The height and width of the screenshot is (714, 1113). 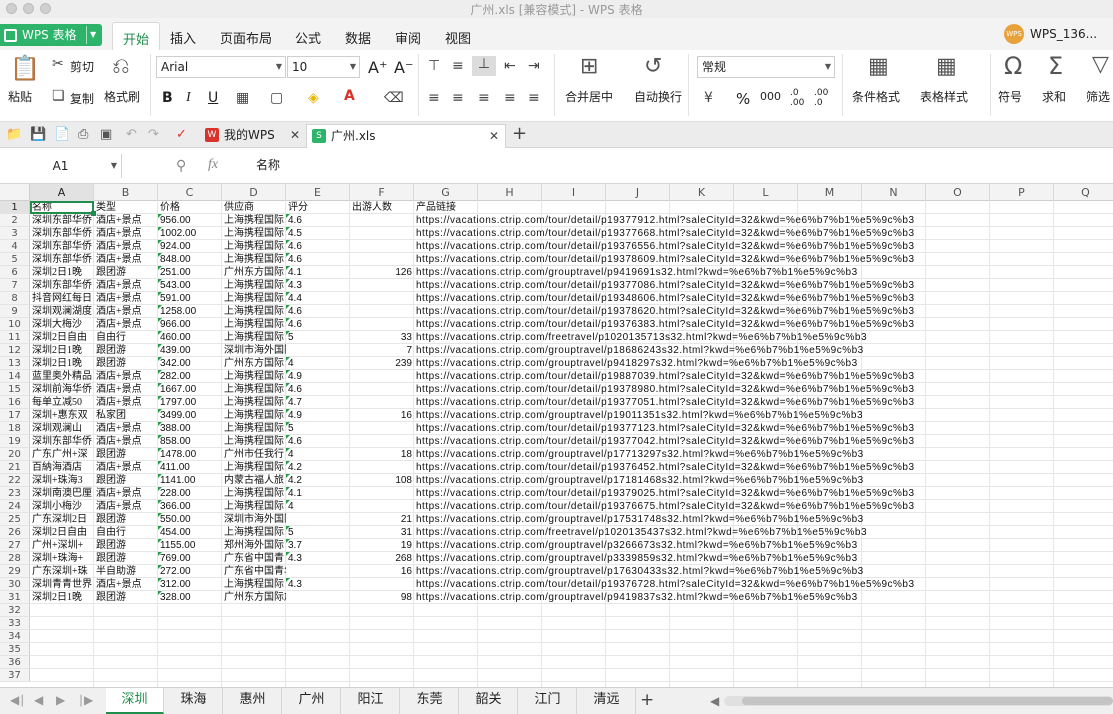 I want to click on customize-toolbar-icon: ✓, so click(x=181, y=134).